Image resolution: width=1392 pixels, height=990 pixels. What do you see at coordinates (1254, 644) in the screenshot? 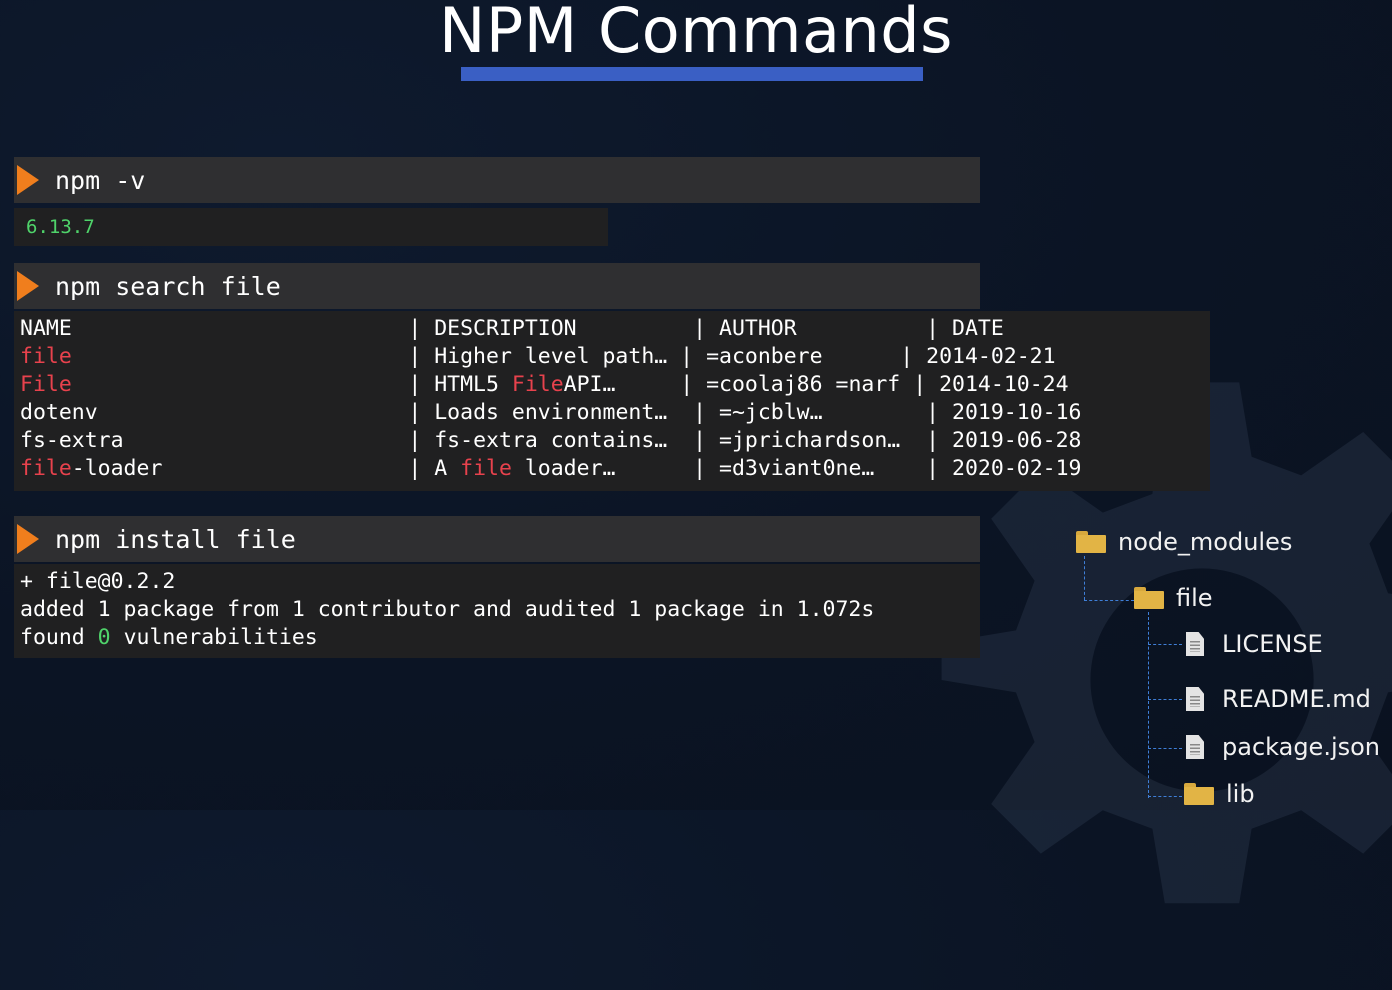
I see `tree-node-license: LICENSE` at bounding box center [1254, 644].